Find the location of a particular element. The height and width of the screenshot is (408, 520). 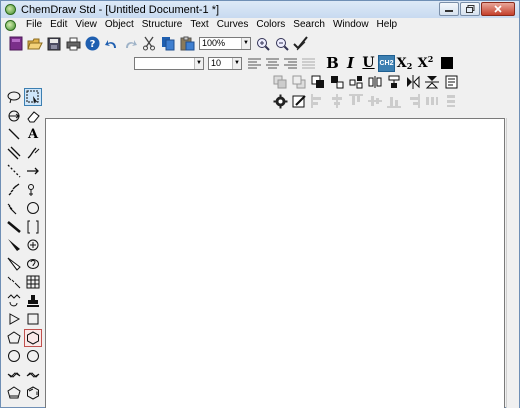

menu-colors: Colors is located at coordinates (270, 25).